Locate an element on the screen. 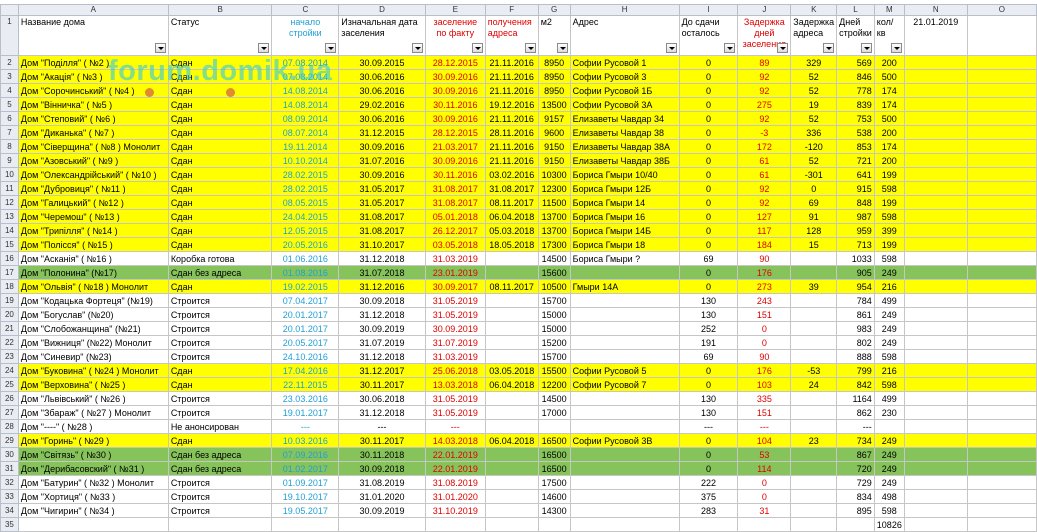 The width and height of the screenshot is (1037, 532). cell-area: 8950 is located at coordinates (554, 90).